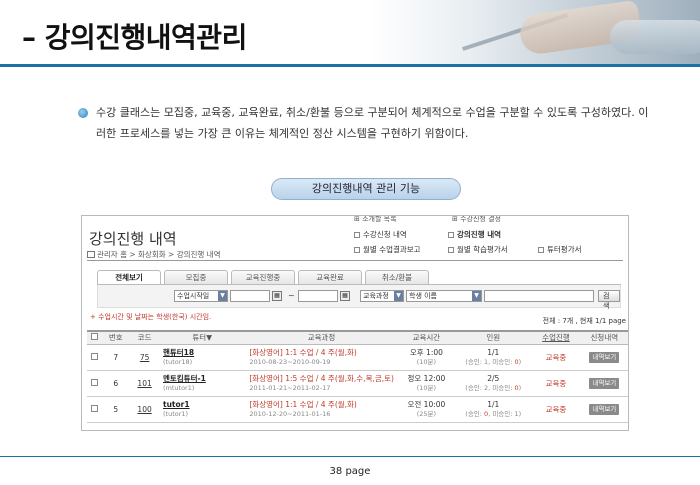  I want to click on col-course: 교육과정, so click(321, 337).